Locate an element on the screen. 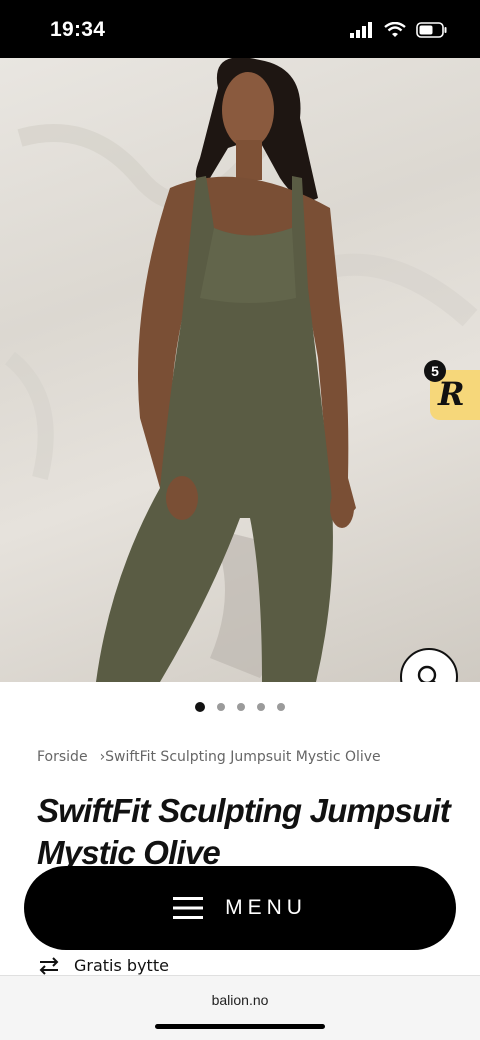  wifi-icon is located at coordinates (395, 29).